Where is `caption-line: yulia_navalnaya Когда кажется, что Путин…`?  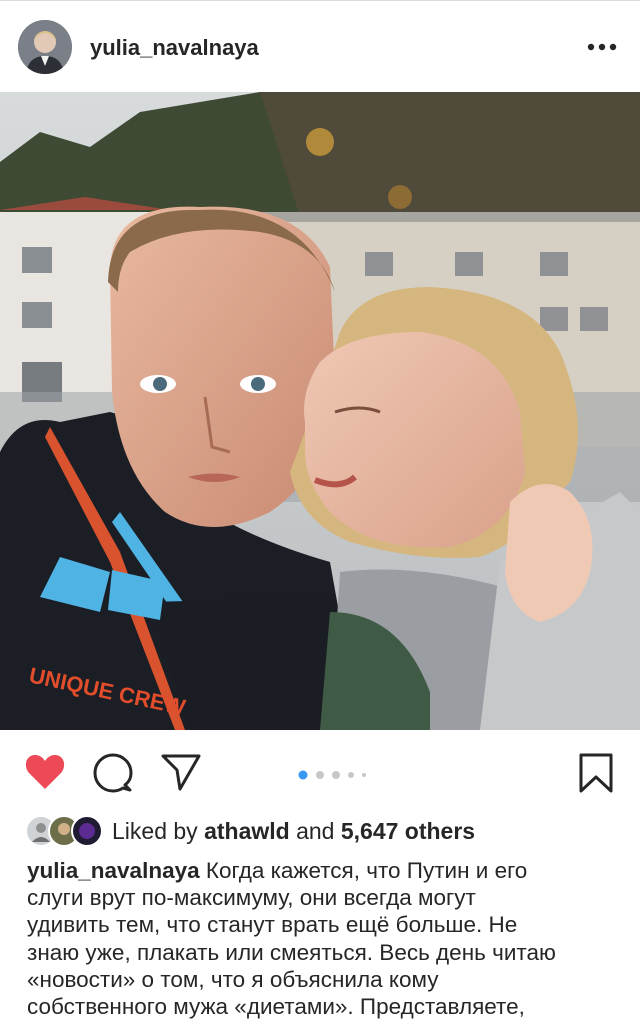
caption-line: yulia_navalnaya Когда кажется, что Путин… is located at coordinates (277, 870).